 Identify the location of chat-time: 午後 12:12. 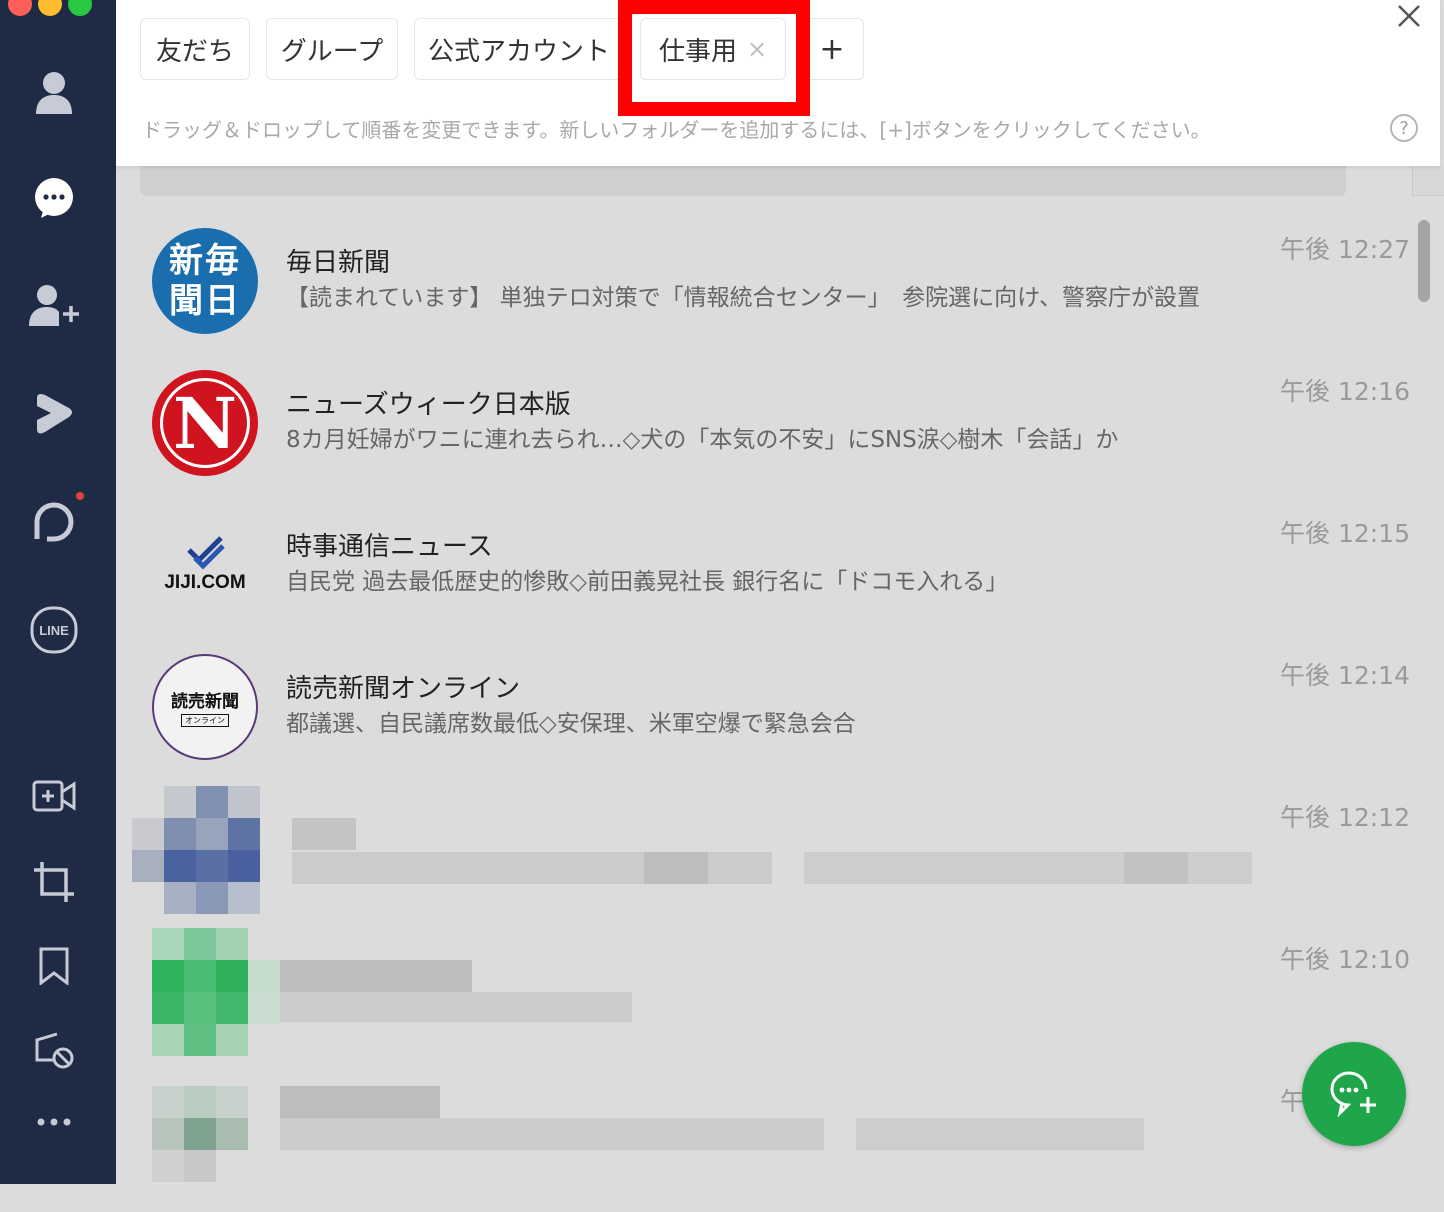
(1345, 817).